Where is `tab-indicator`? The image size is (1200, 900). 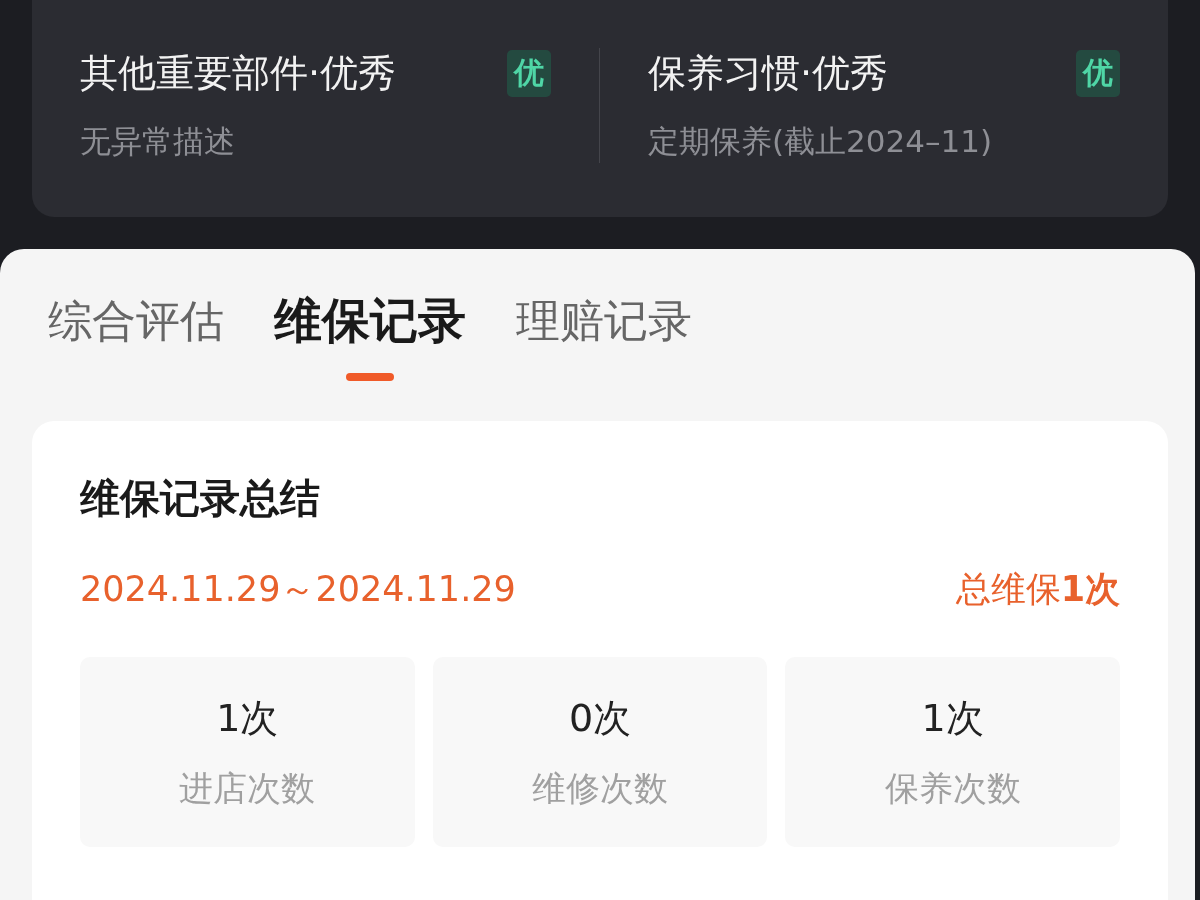
tab-indicator is located at coordinates (370, 377).